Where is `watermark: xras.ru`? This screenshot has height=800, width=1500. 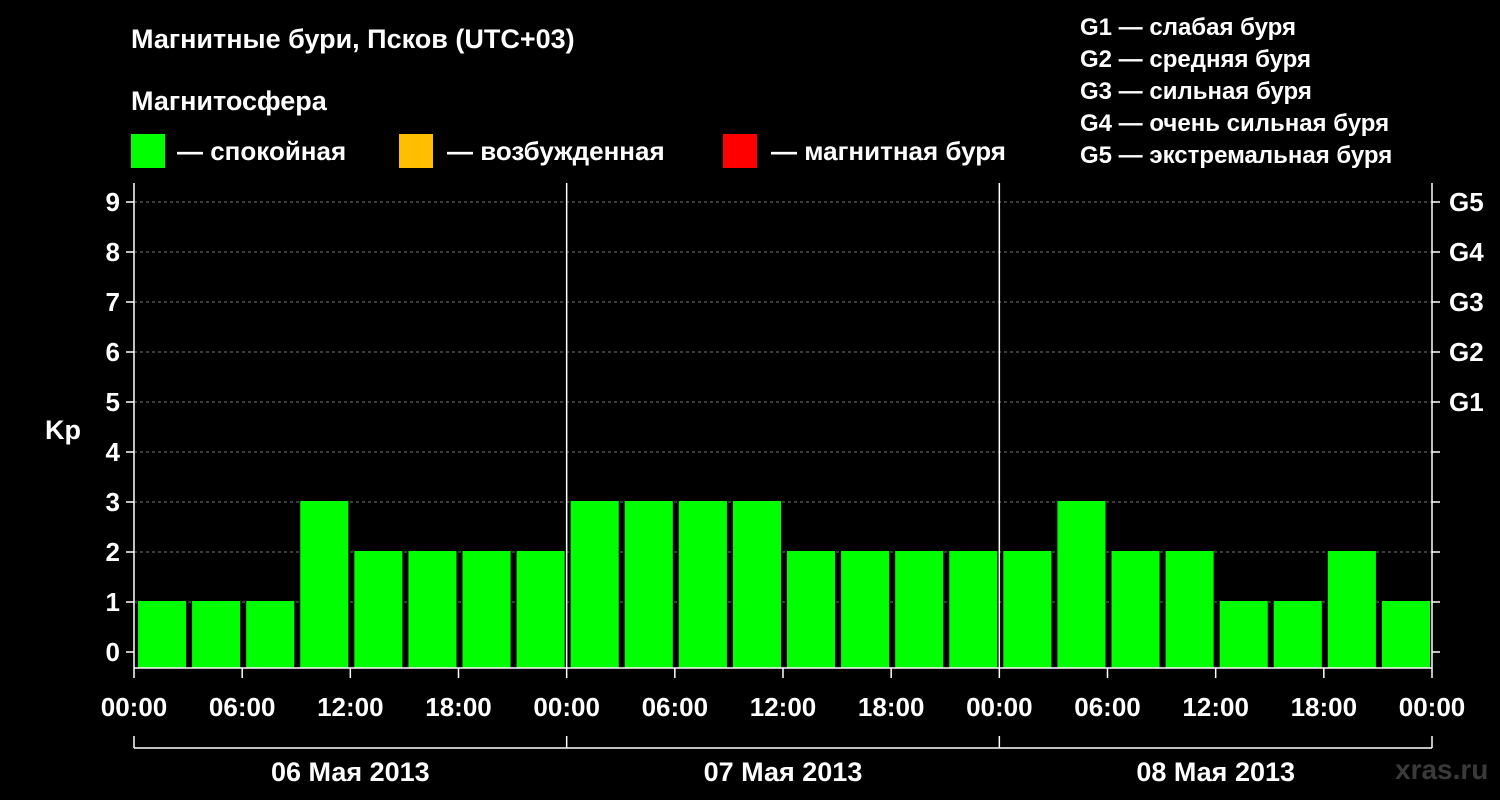
watermark: xras.ru is located at coordinates (1442, 769).